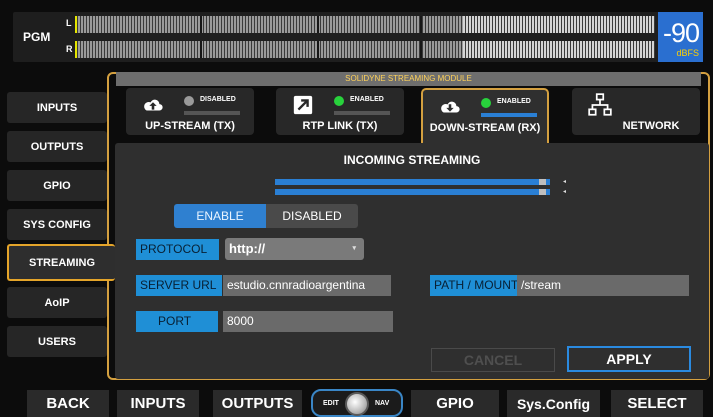 The height and width of the screenshot is (417, 713). I want to click on cloud-upload-icon, so click(153, 105).